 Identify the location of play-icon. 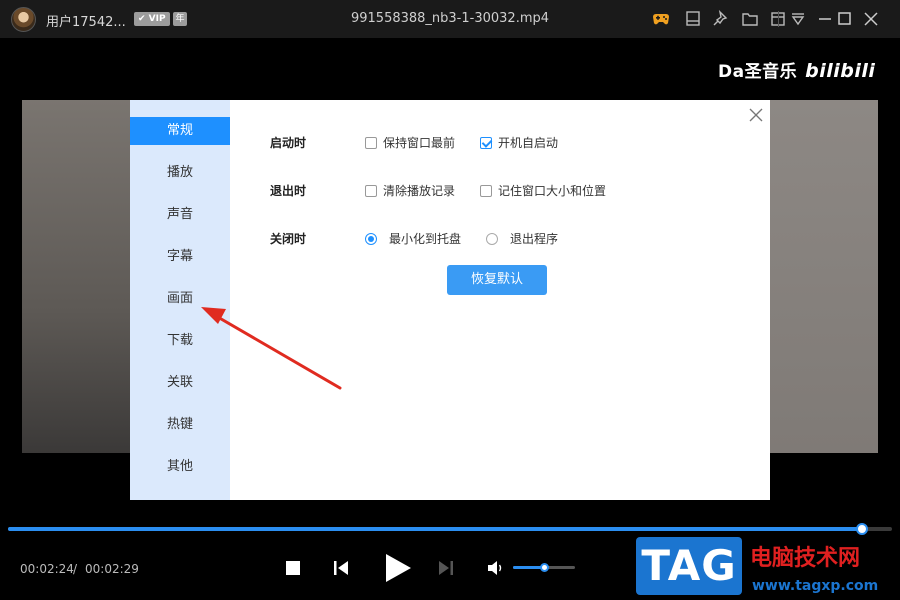
(398, 570).